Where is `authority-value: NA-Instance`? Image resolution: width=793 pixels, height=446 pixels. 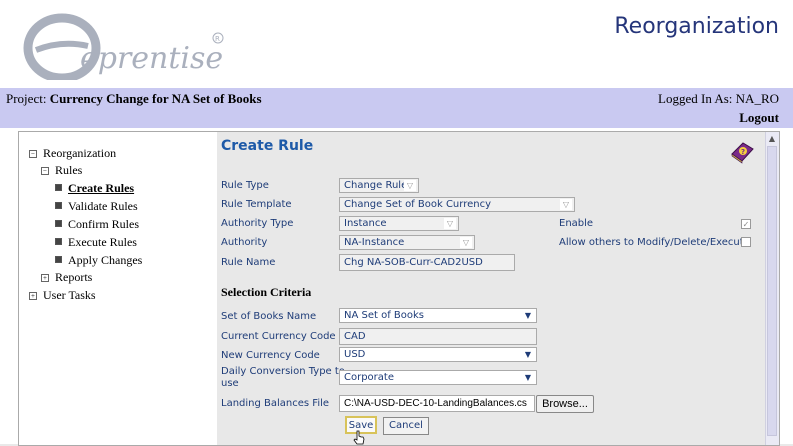 authority-value: NA-Instance is located at coordinates (374, 242).